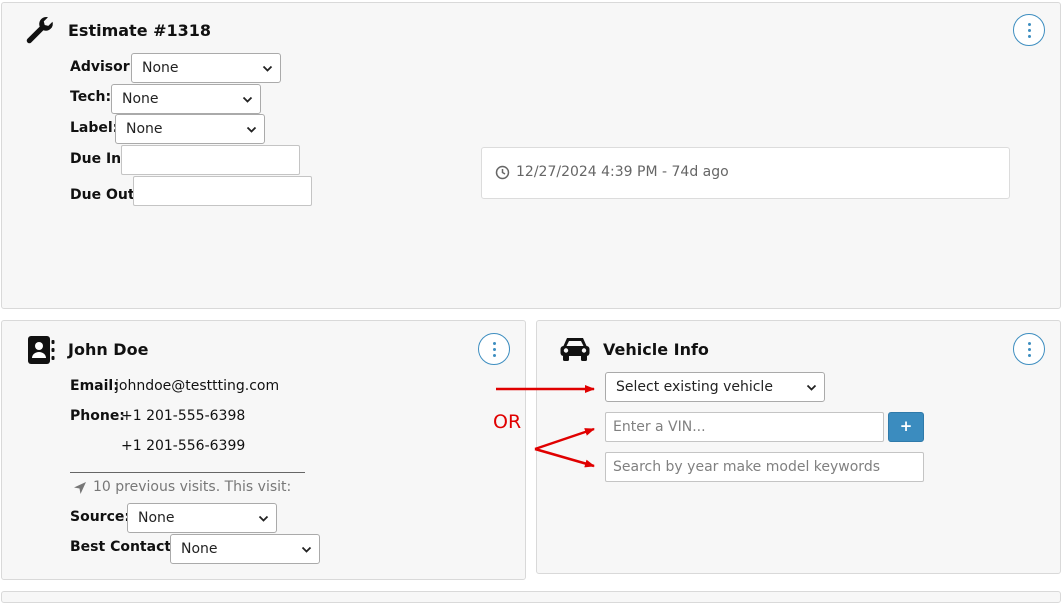 This screenshot has height=603, width=1063. Describe the element at coordinates (531, 597) in the screenshot. I see `next-card` at that location.